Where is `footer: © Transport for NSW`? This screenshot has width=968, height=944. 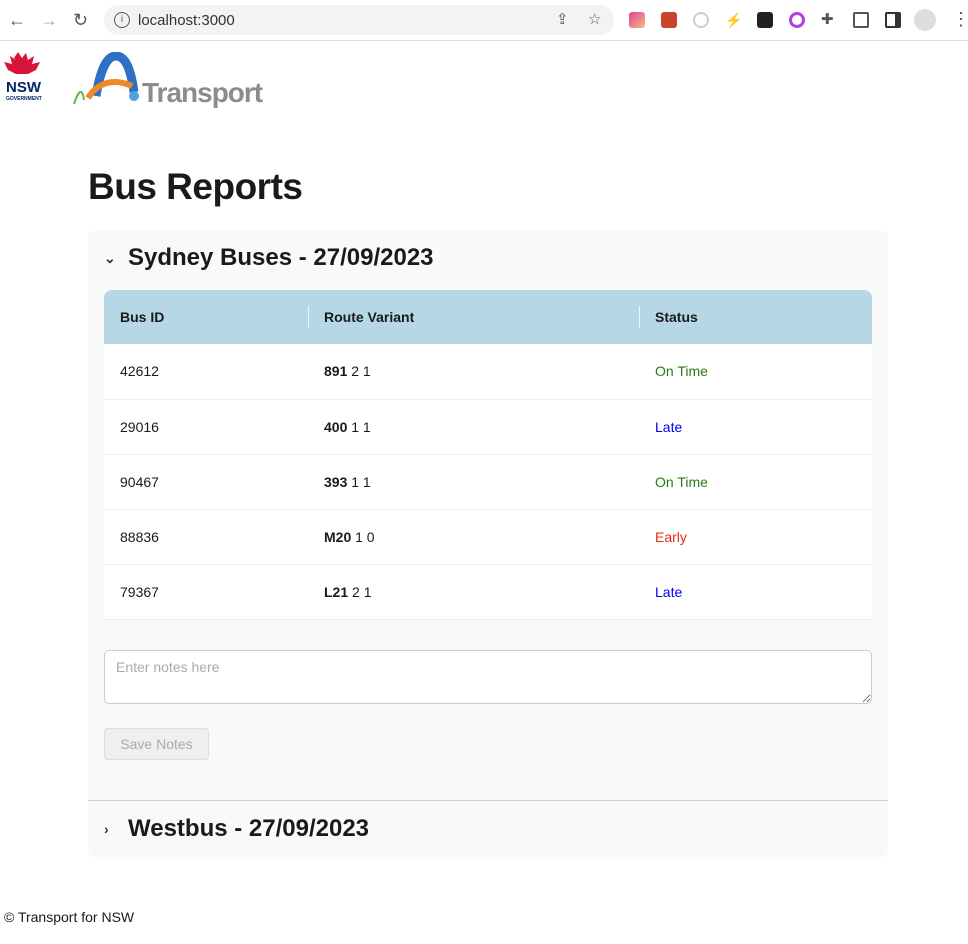 footer: © Transport for NSW is located at coordinates (69, 917).